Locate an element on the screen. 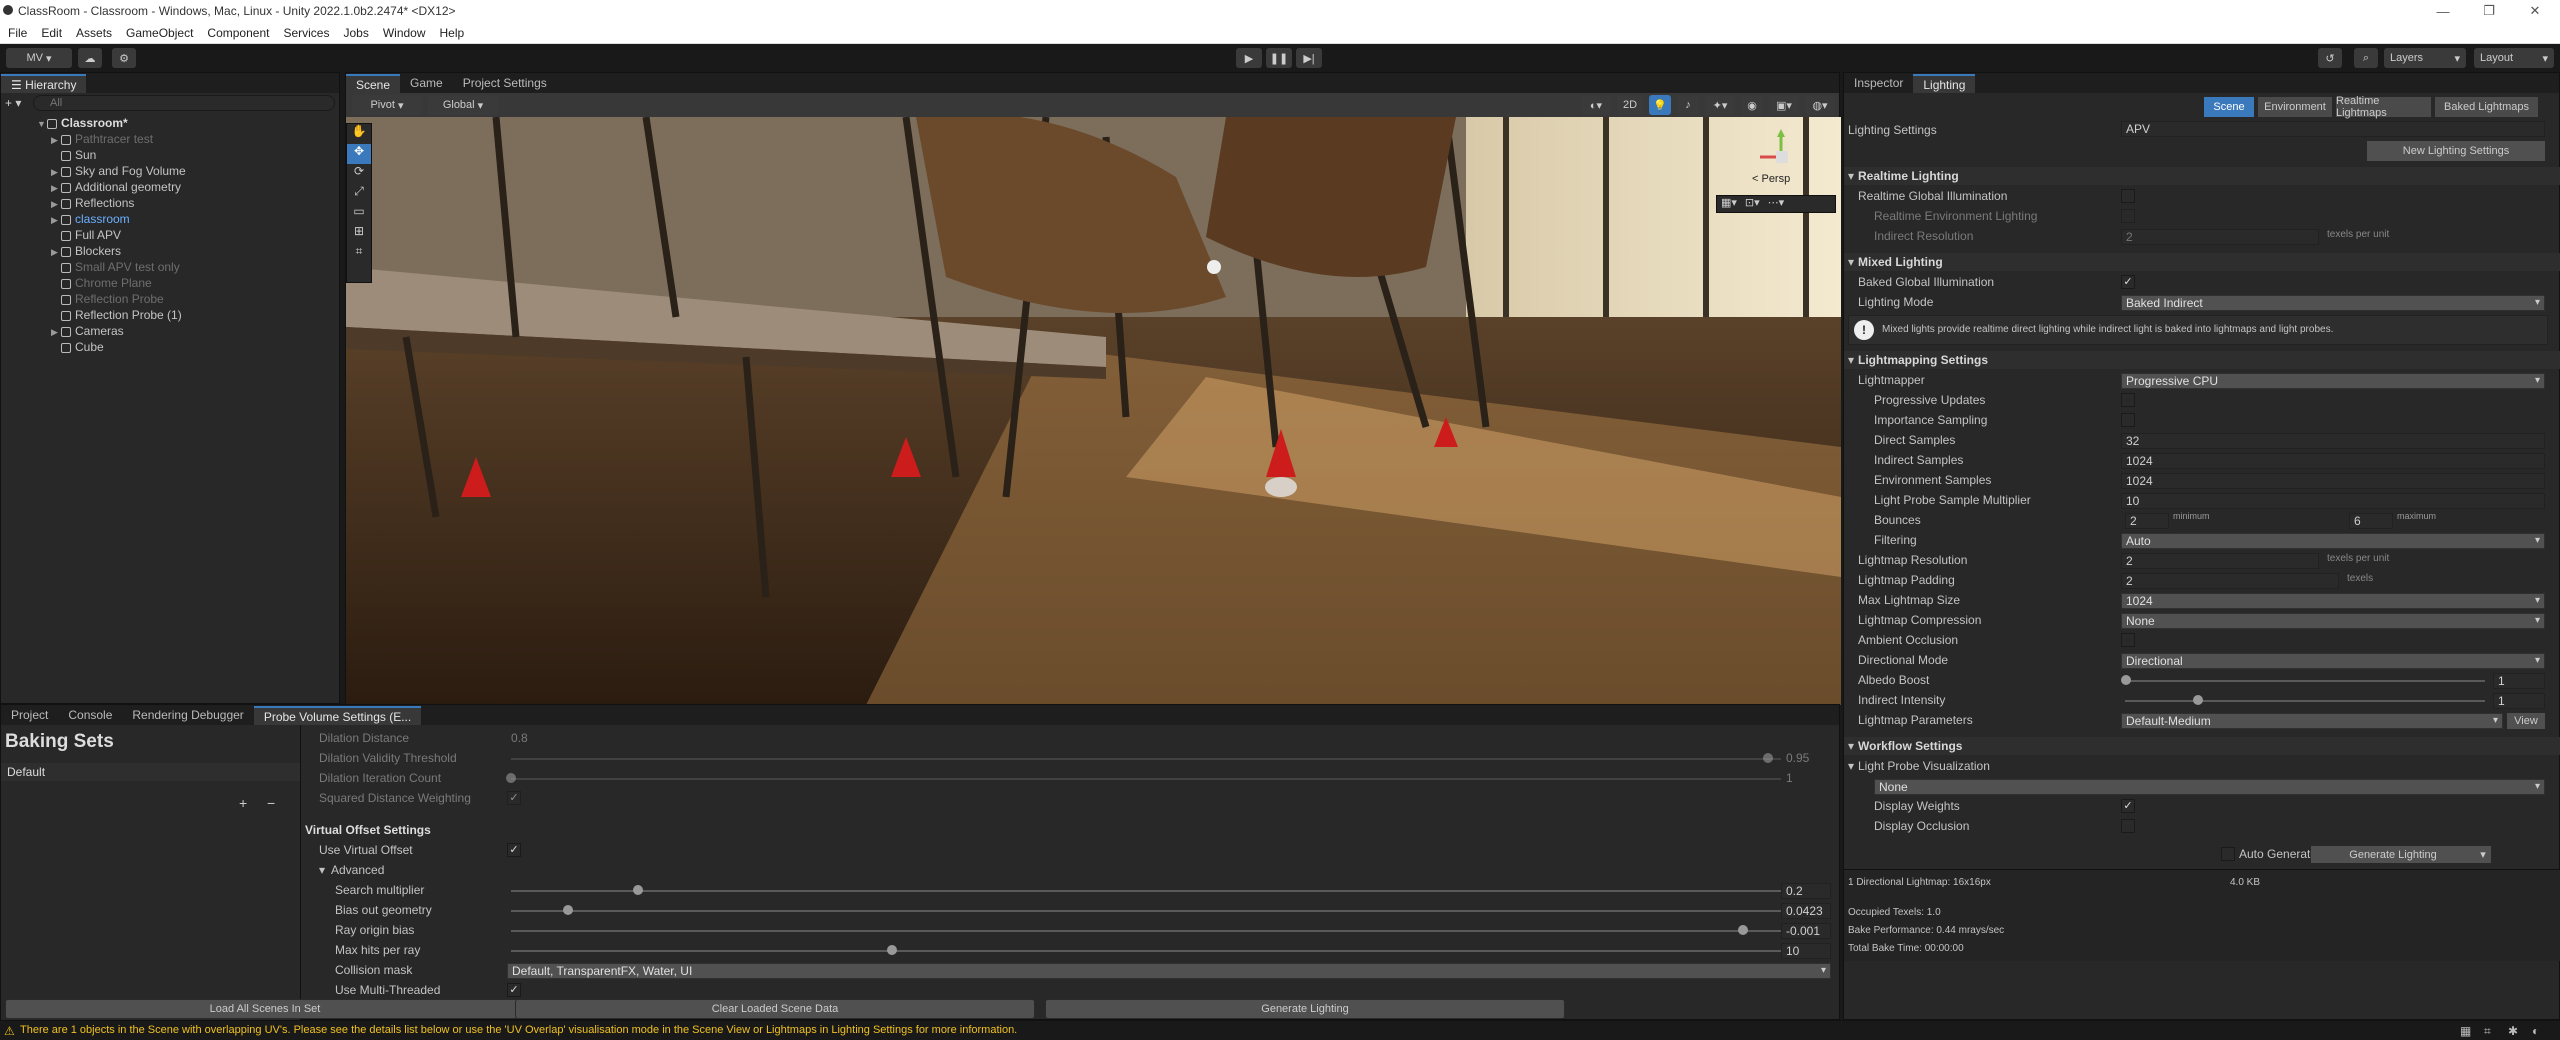  filtering-dropdown: Auto is located at coordinates (2333, 541).